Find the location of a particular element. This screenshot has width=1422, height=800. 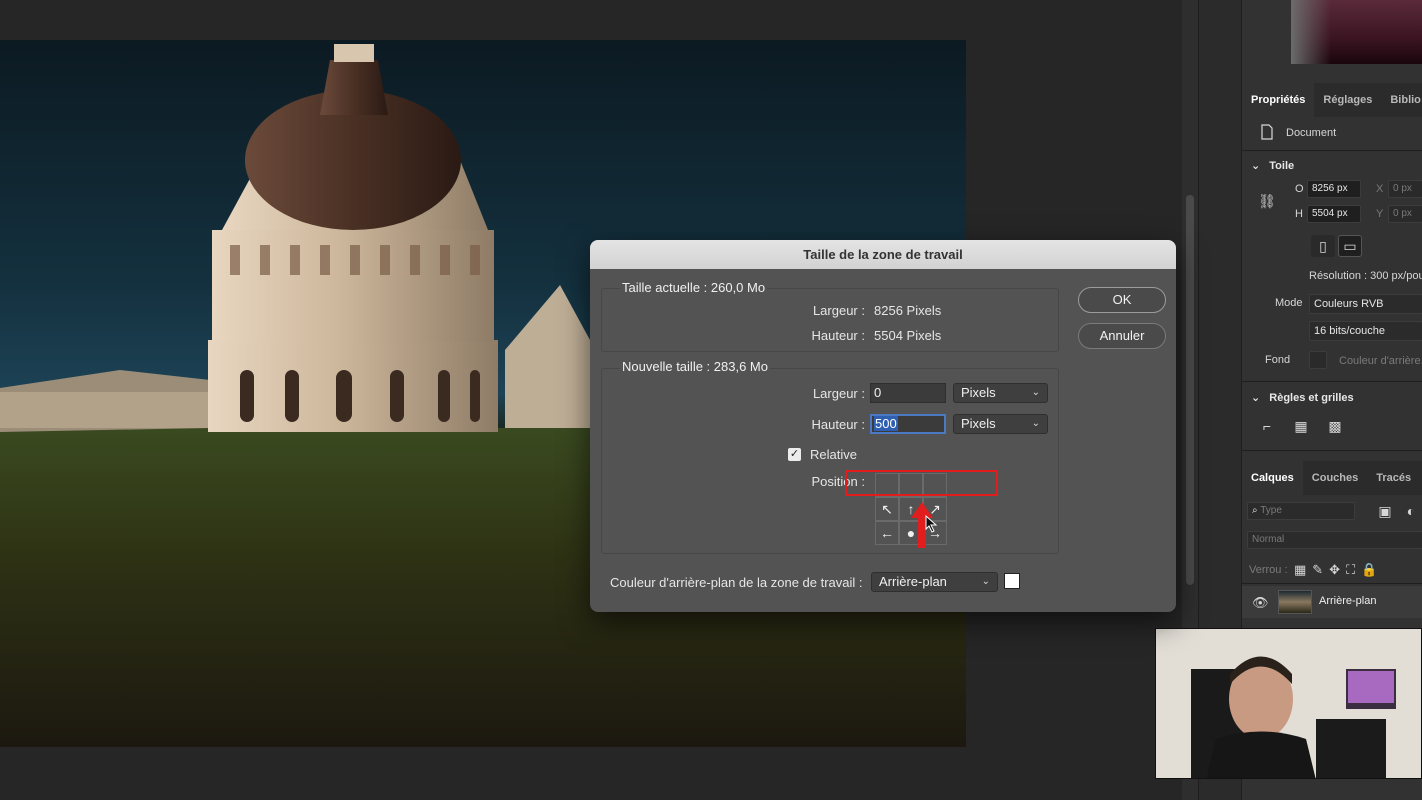

color-picker-field is located at coordinates (1356, 32).